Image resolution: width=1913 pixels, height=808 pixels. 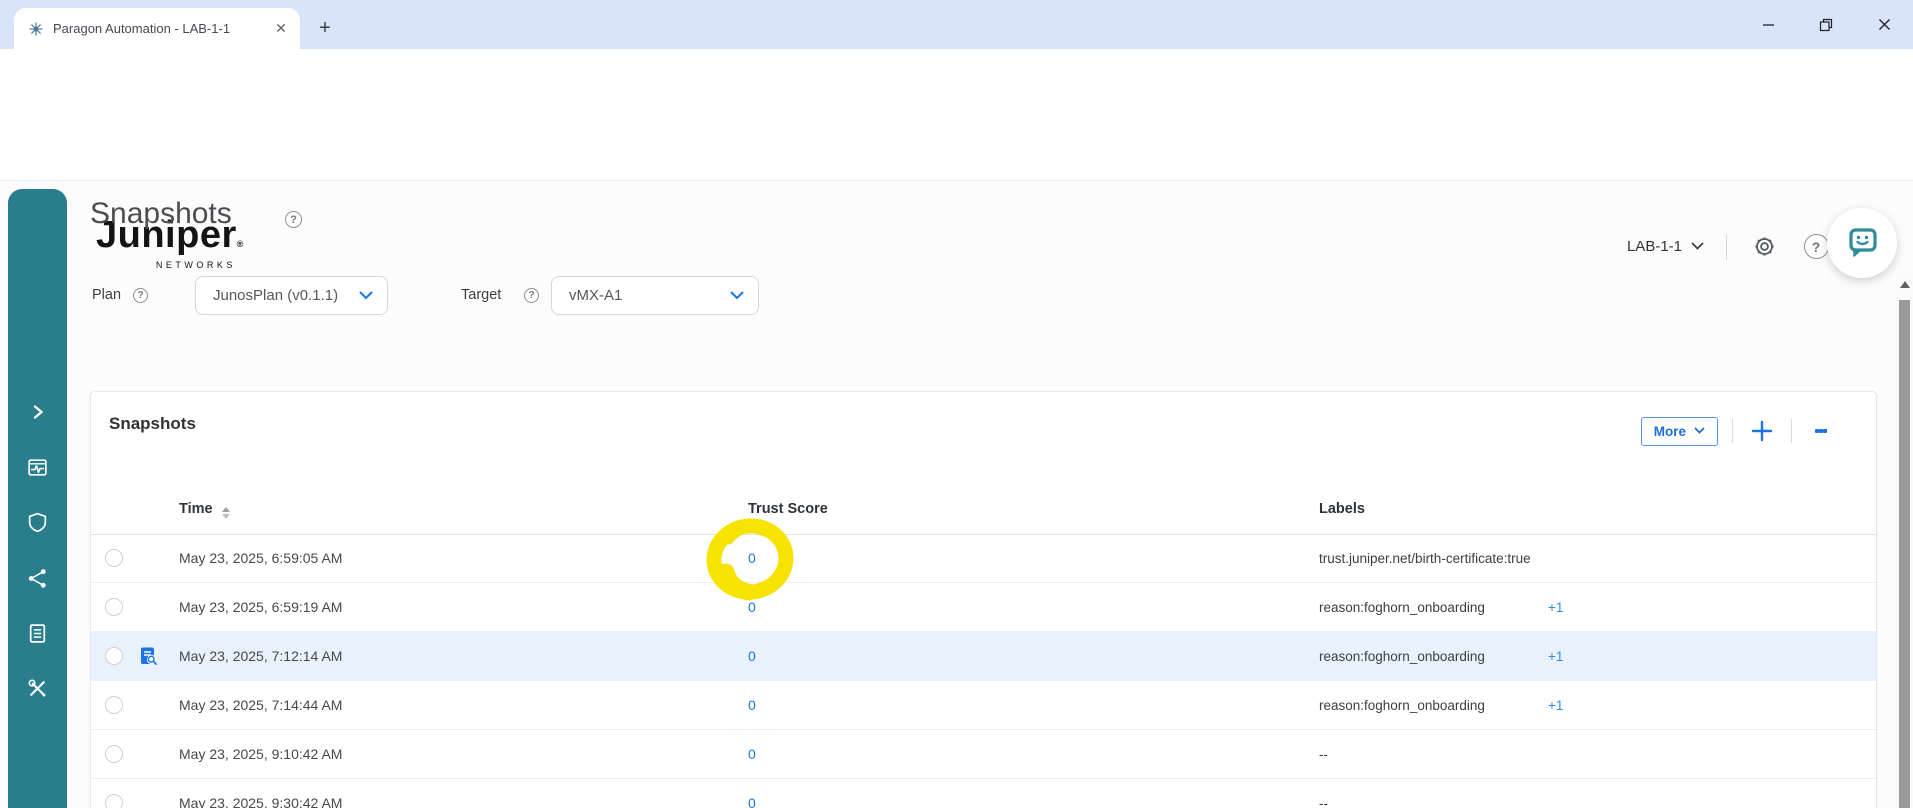 I want to click on table-row: May 23, 2025, 9:10:42 AM 0 --, so click(x=983, y=754).